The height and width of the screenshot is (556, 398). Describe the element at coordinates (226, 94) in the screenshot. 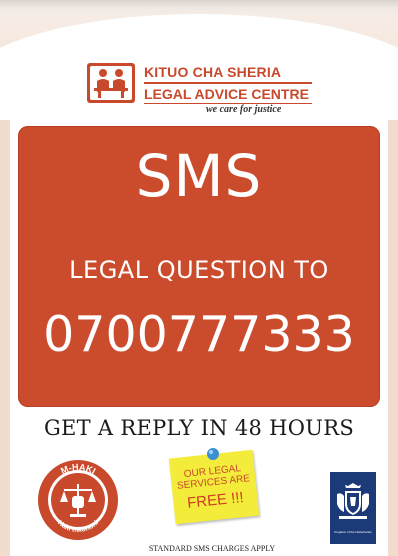

I see `logo-subtitle: LEGAL ADVICE CENTRE` at that location.